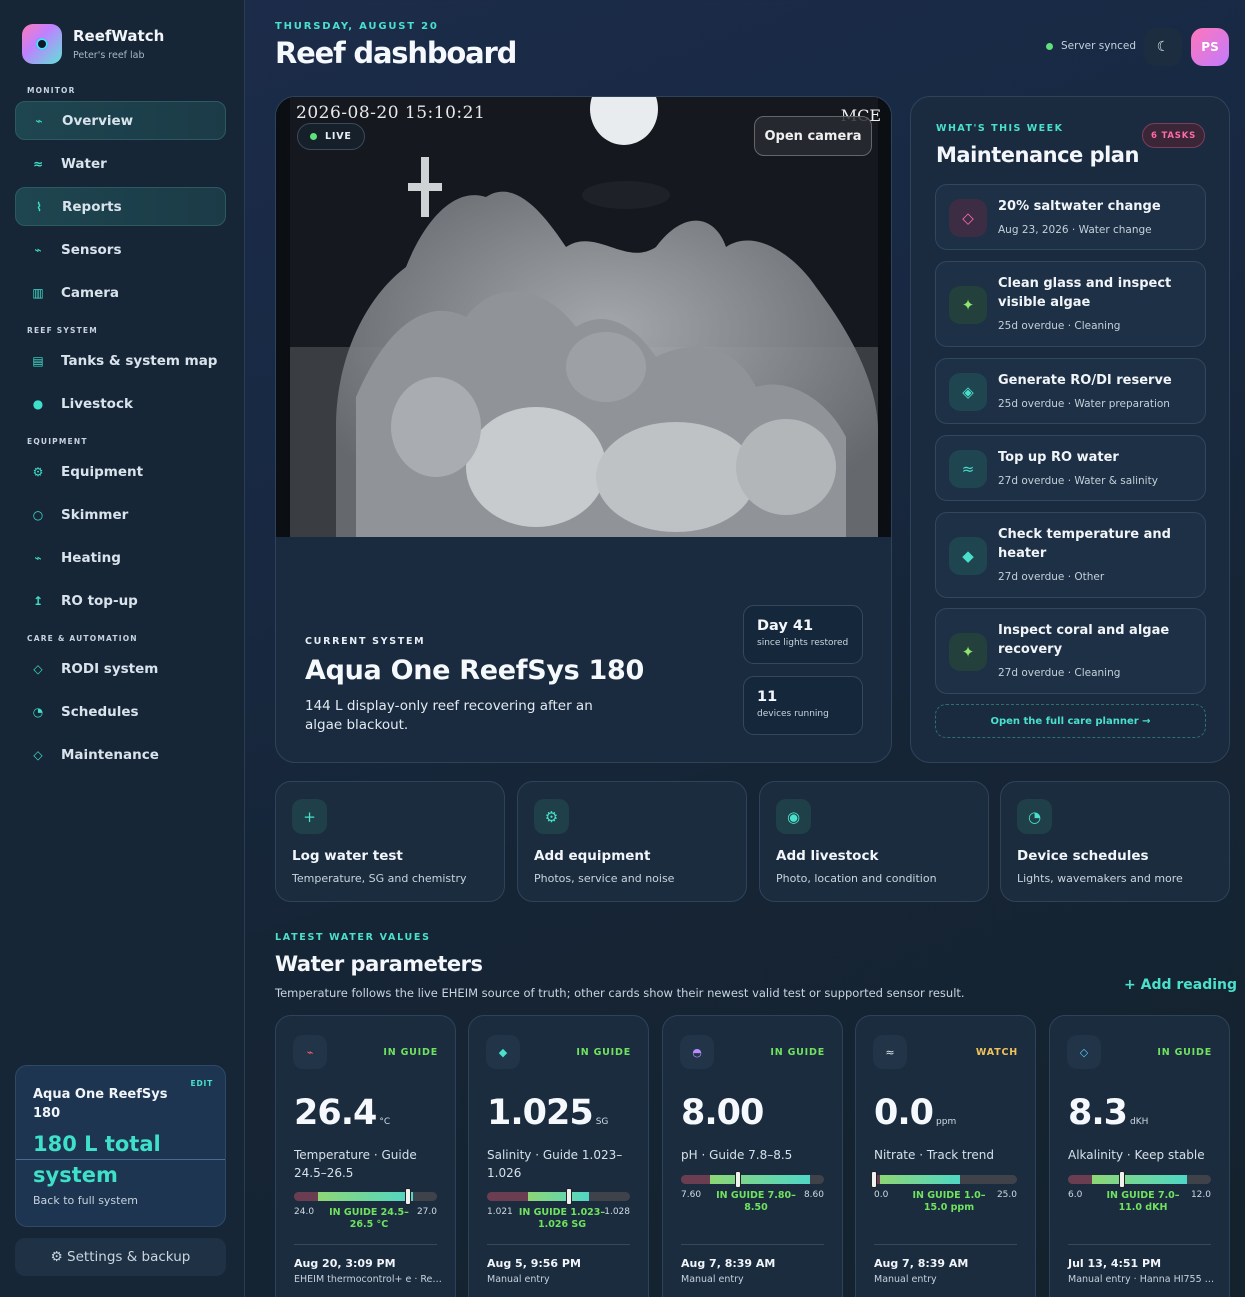 This screenshot has width=1245, height=1297. I want to click on sidebar-item-label: Water, so click(84, 163).